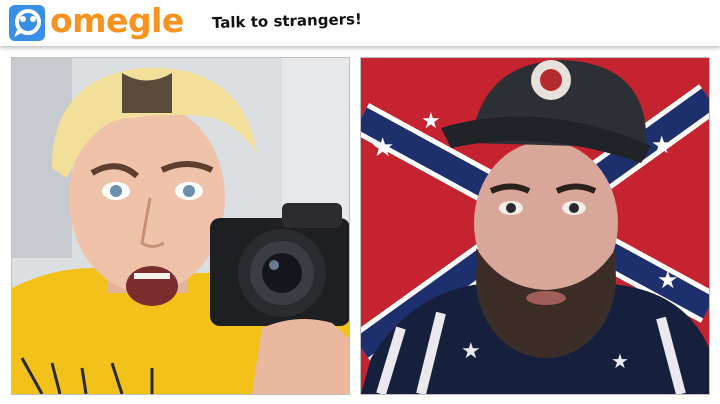  I want to click on app-header: omegle Talk to strangers!, so click(360, 23).